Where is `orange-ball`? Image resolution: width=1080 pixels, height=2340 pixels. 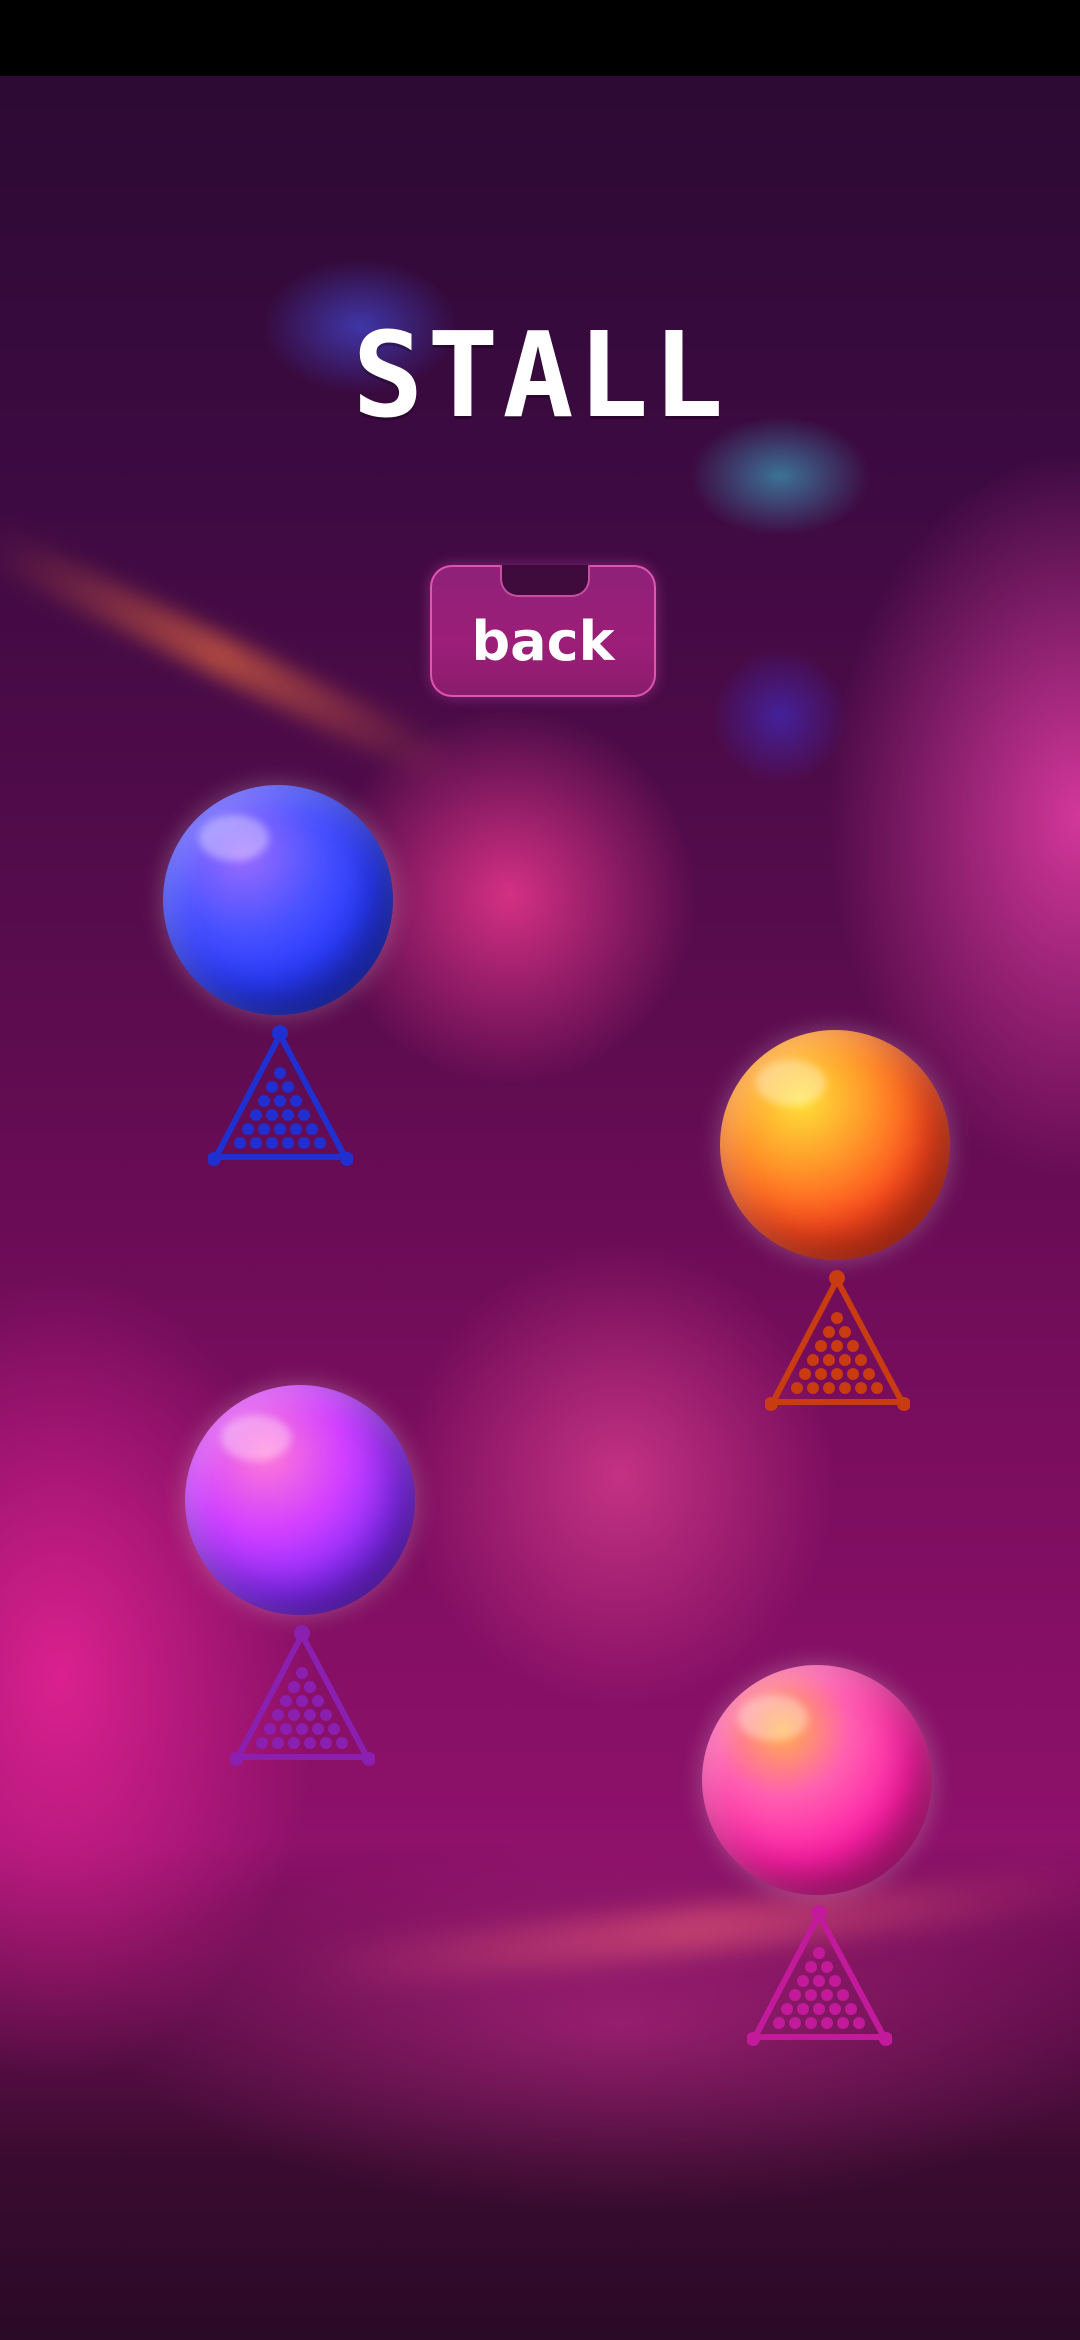 orange-ball is located at coordinates (835, 1145).